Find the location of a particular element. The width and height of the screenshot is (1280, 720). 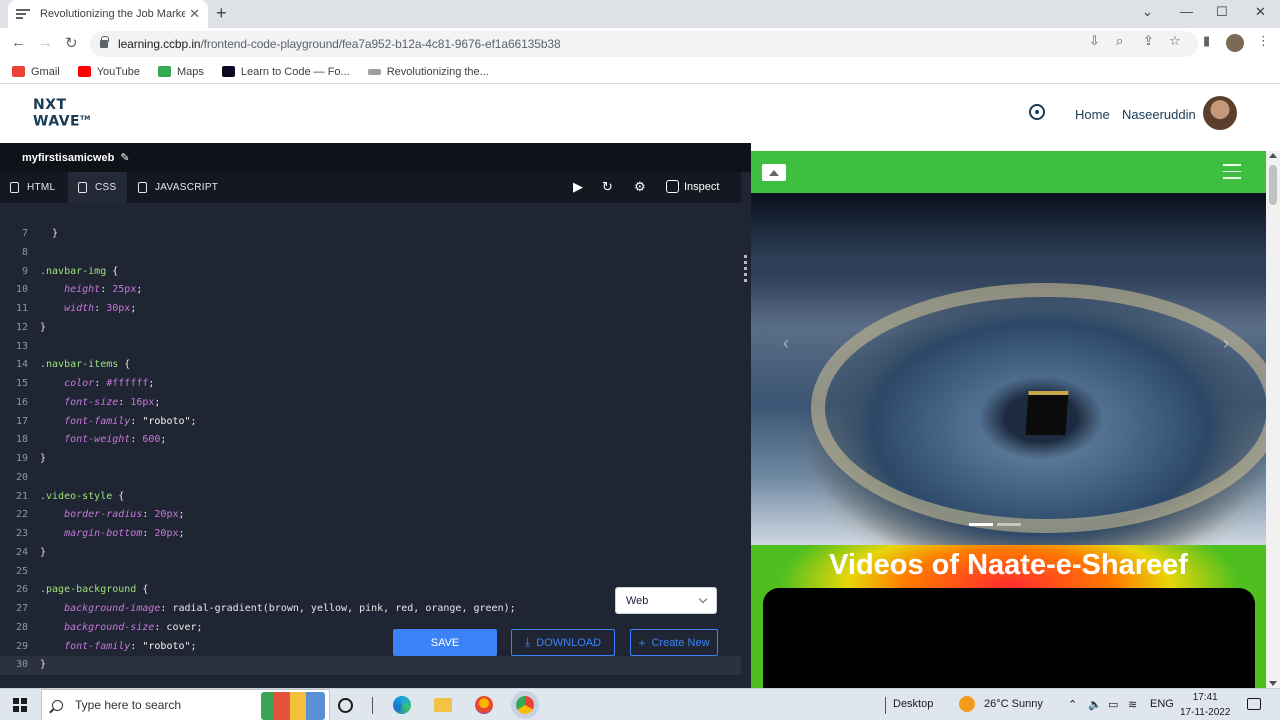

windows-start-icon is located at coordinates (20, 705).